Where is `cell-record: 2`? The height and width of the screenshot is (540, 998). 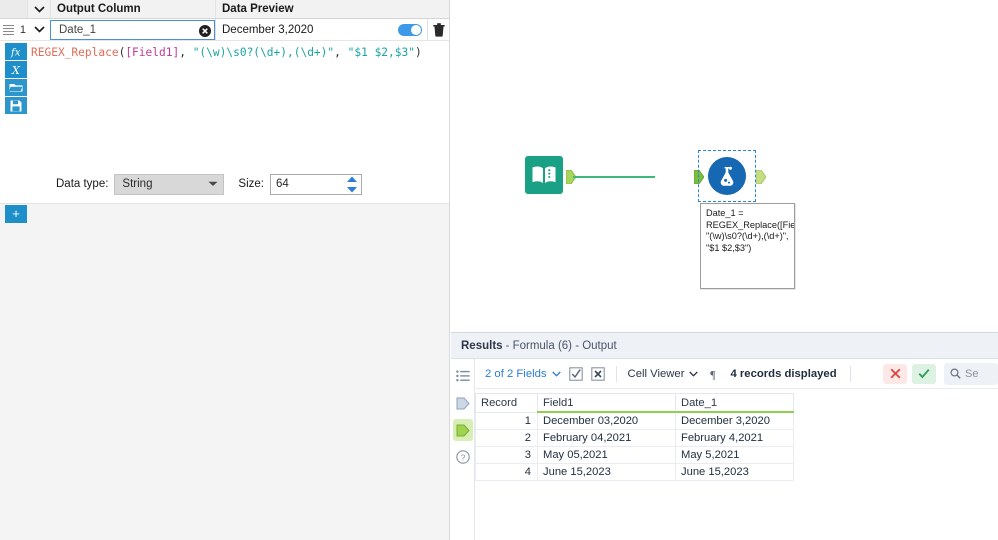 cell-record: 2 is located at coordinates (506, 438).